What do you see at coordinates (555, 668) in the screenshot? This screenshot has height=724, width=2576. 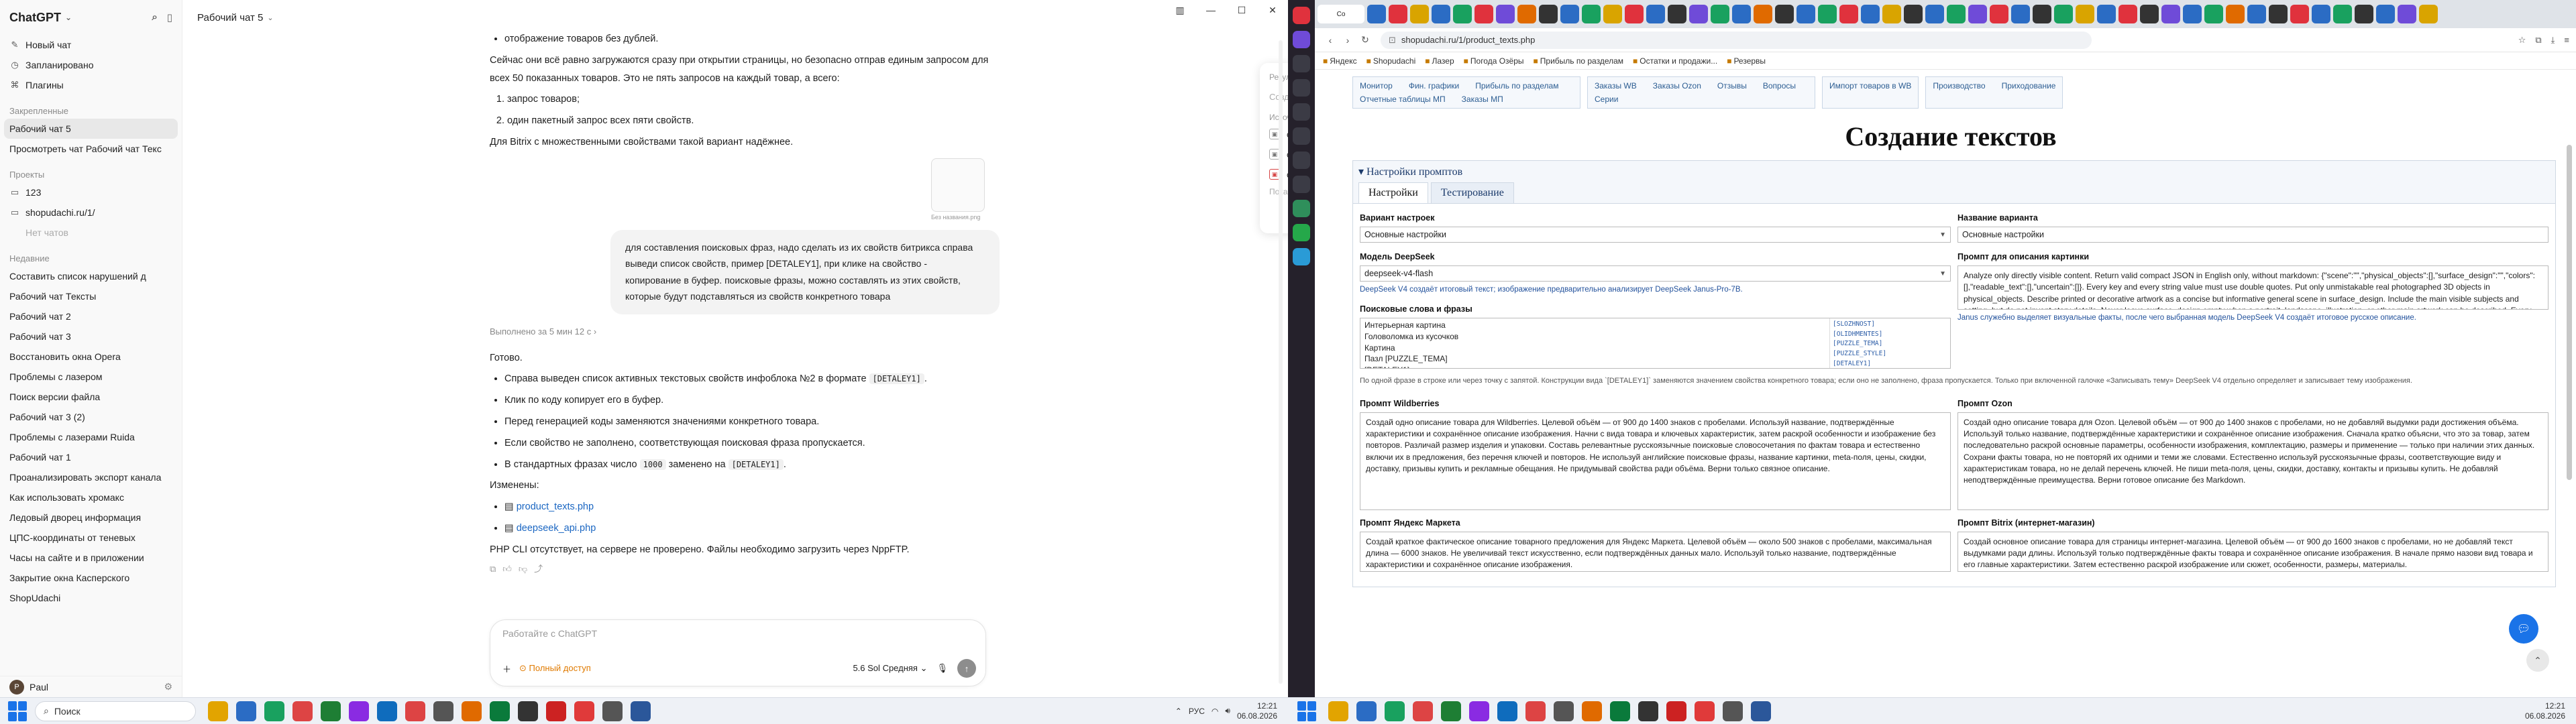 I see `access-mode-button: ⊙ Полный доступ` at bounding box center [555, 668].